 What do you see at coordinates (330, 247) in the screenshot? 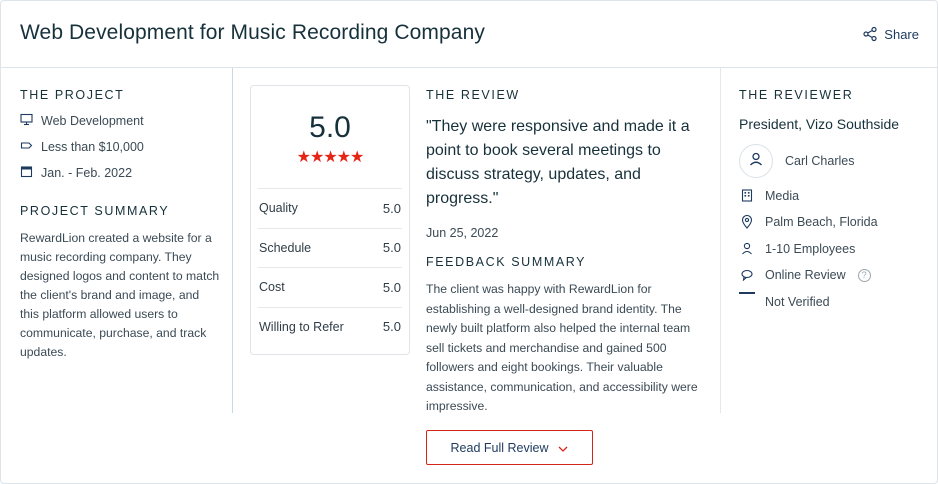
I see `rating-row-schedule: Schedule 5.0` at bounding box center [330, 247].